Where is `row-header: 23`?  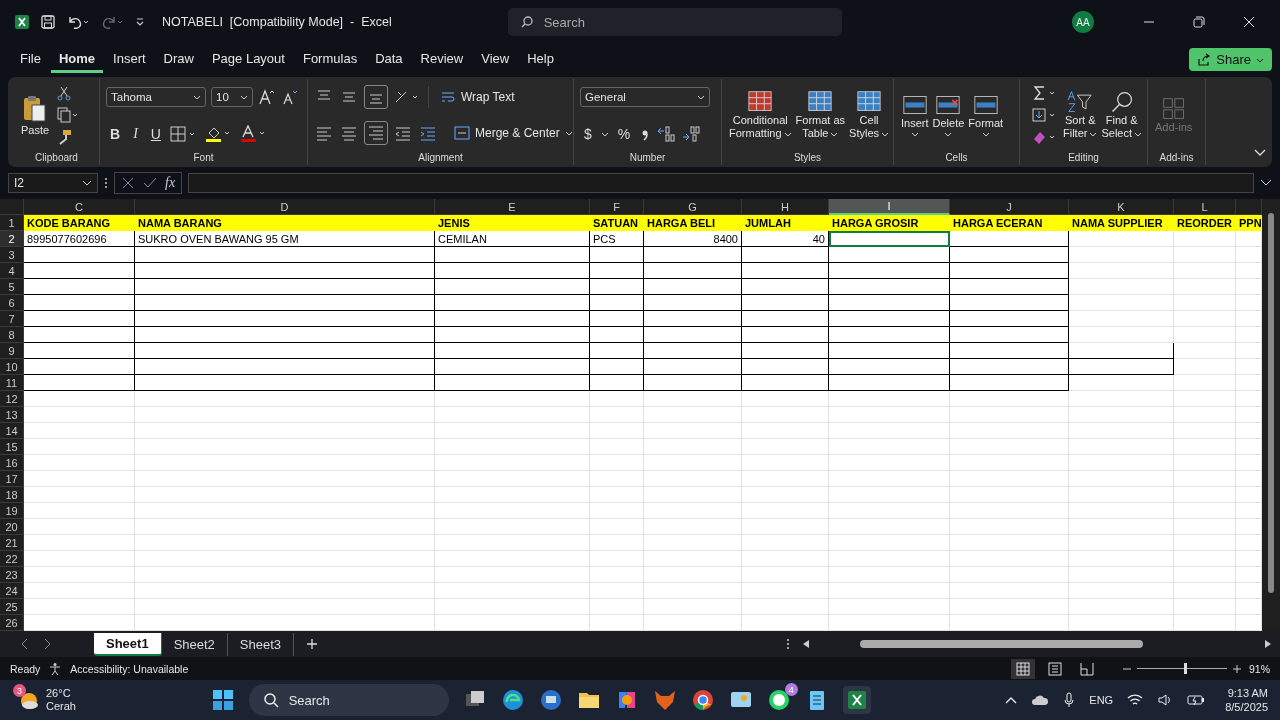
row-header: 23 is located at coordinates (12, 575).